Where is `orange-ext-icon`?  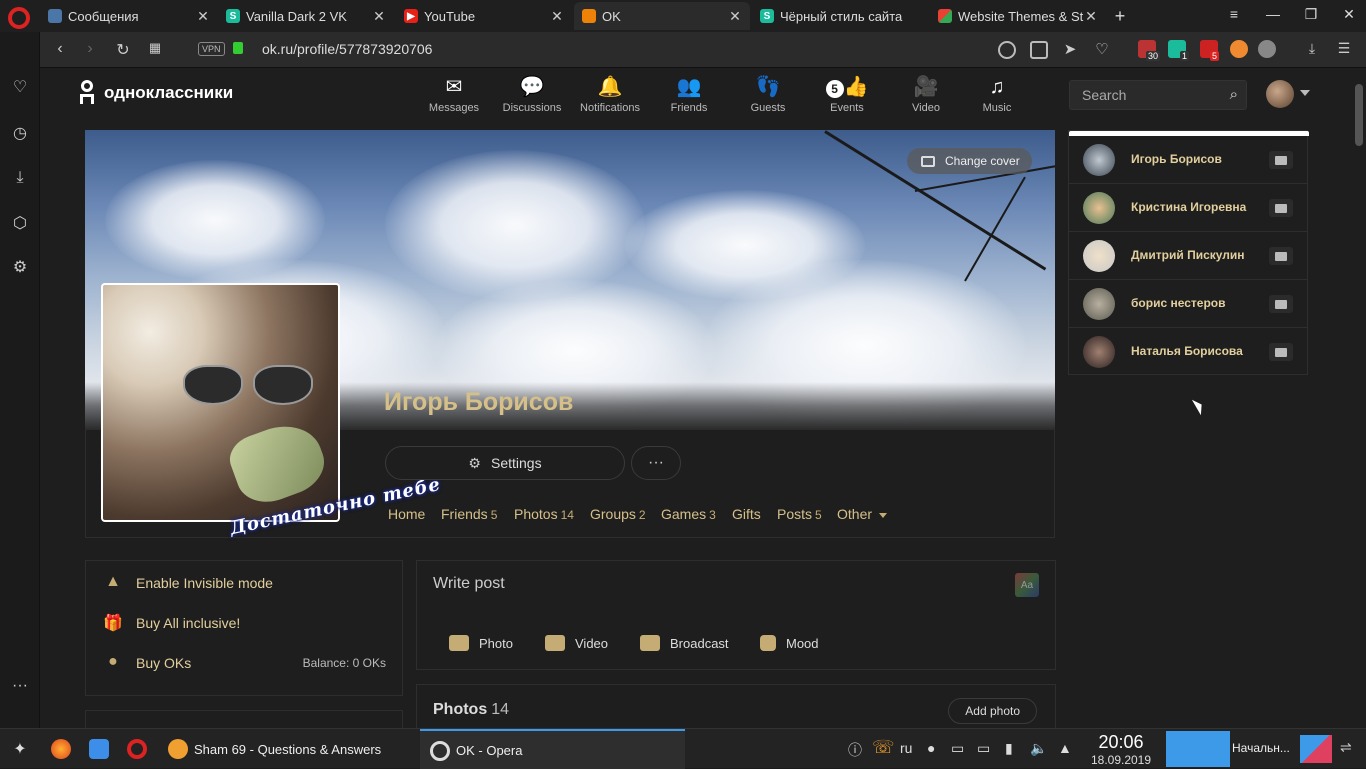 orange-ext-icon is located at coordinates (1239, 49).